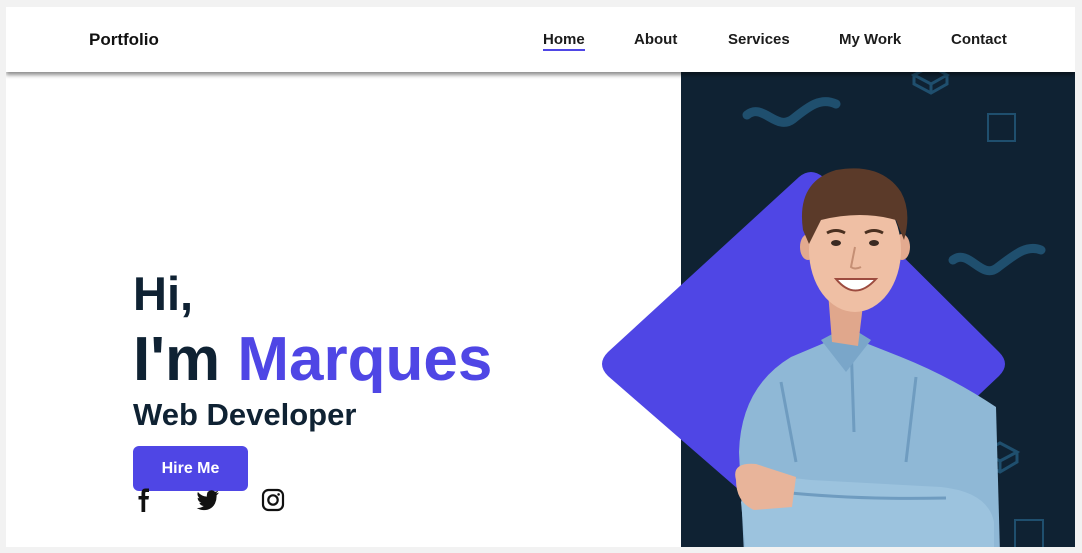  What do you see at coordinates (144, 500) in the screenshot?
I see `facebook-icon` at bounding box center [144, 500].